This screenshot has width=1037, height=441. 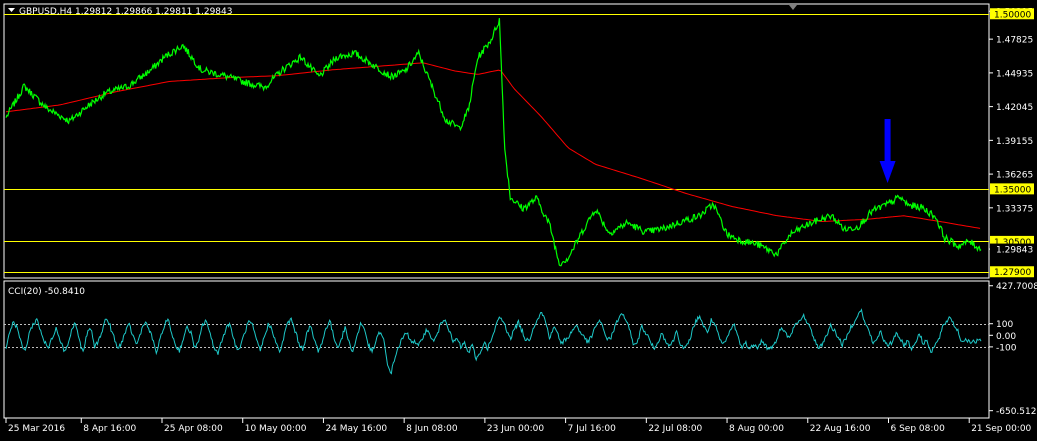 What do you see at coordinates (675, 429) in the screenshot?
I see `time-tick-label: 22 Jul 08:00` at bounding box center [675, 429].